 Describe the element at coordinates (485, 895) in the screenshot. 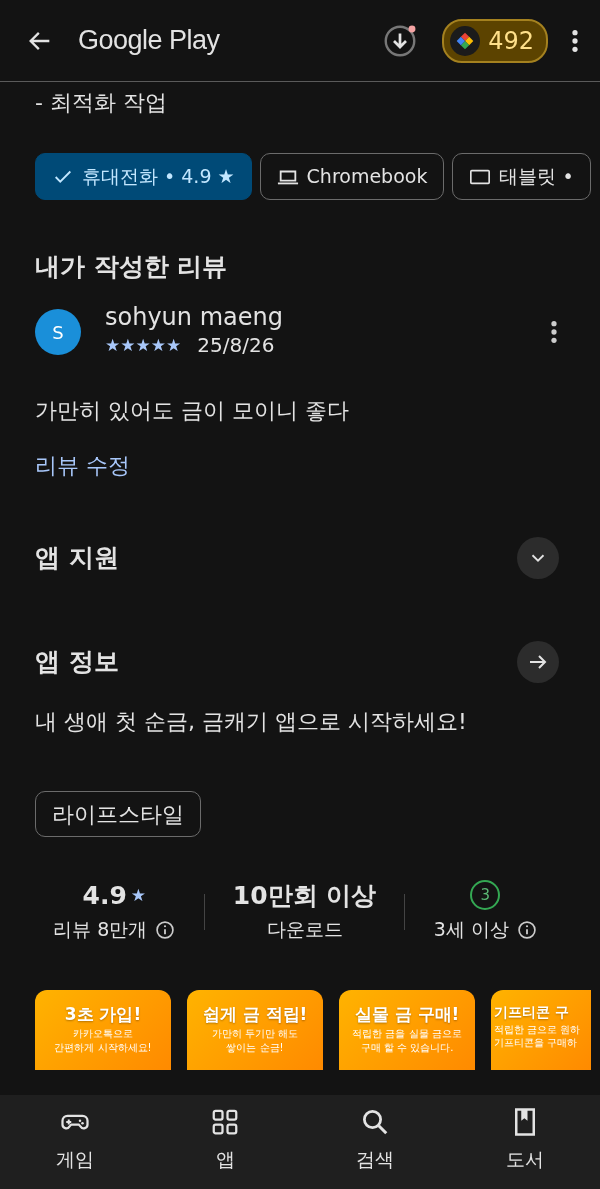

I see `age-rating-badge: 3` at that location.